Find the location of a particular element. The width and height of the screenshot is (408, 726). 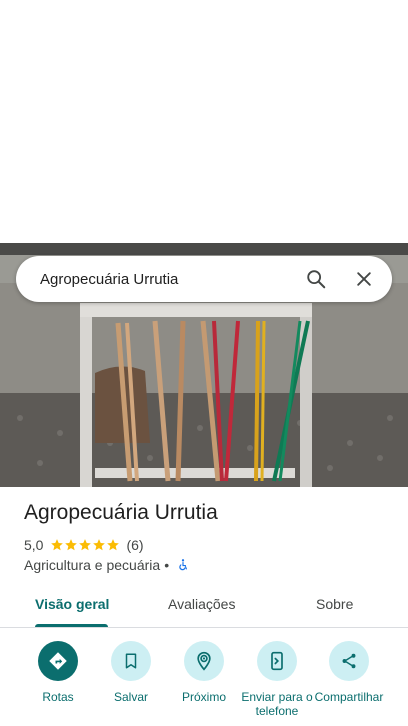

search-icon is located at coordinates (316, 279).